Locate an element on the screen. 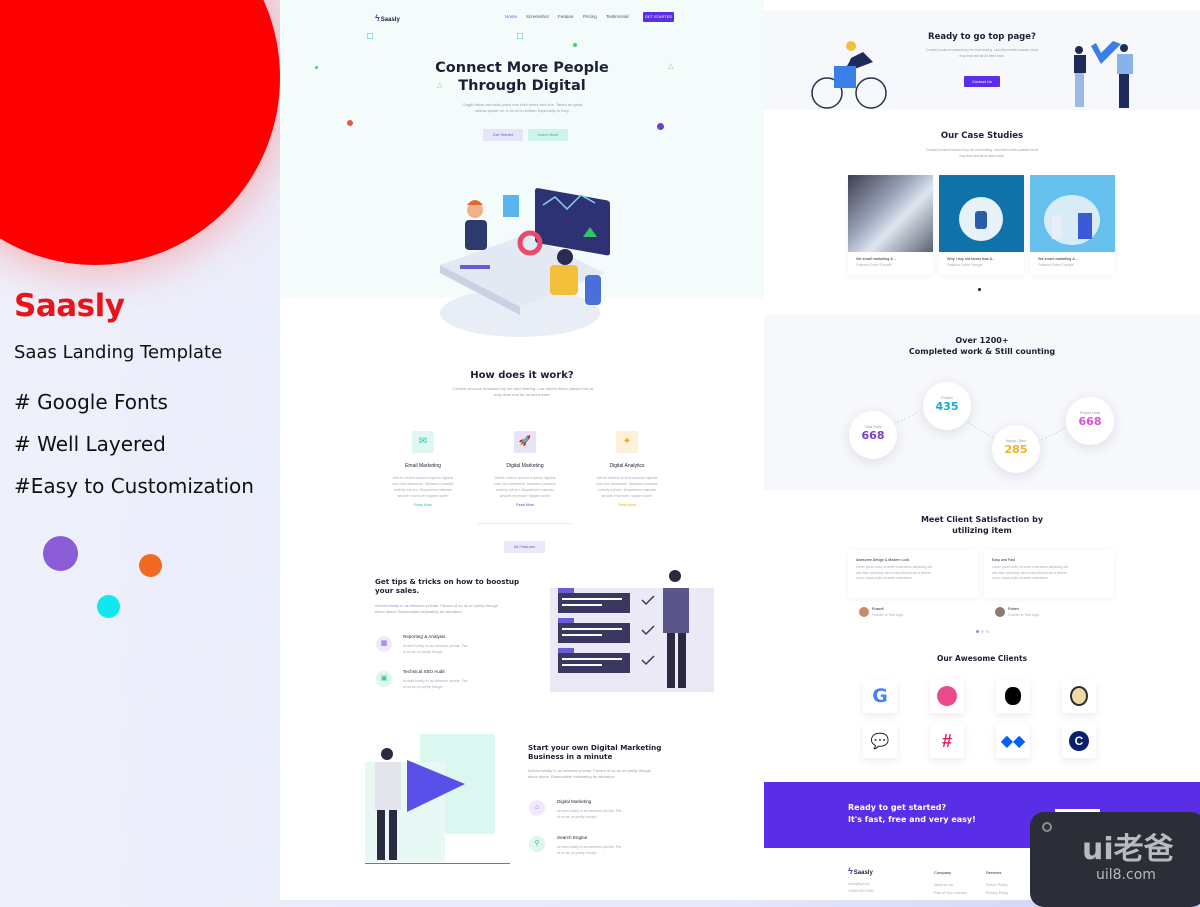 The width and height of the screenshot is (1200, 907). all-features-button: All Features is located at coordinates (524, 547).